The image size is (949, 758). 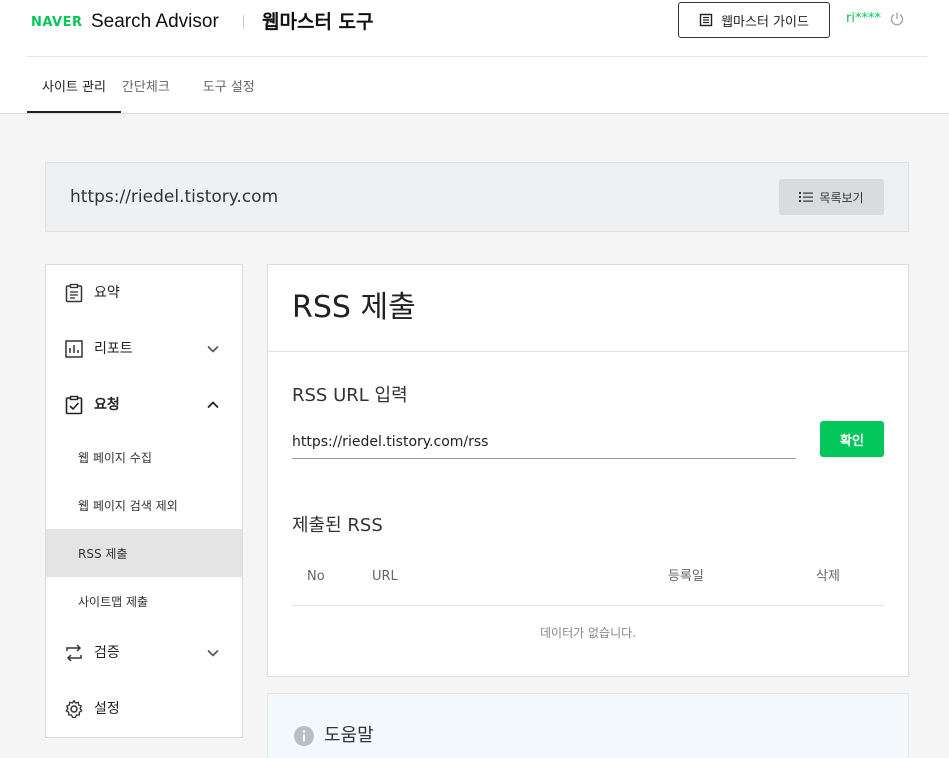 What do you see at coordinates (74, 653) in the screenshot?
I see `repeat-icon` at bounding box center [74, 653].